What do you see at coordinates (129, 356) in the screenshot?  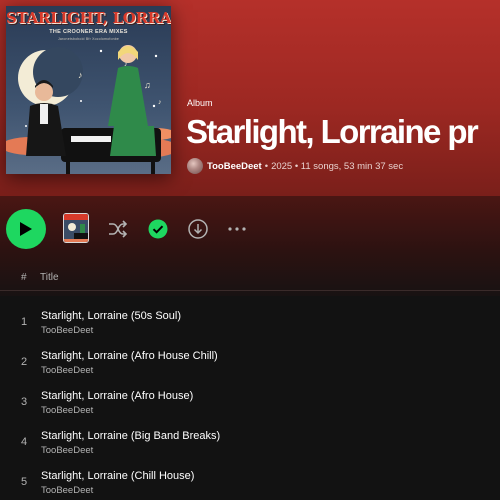 I see `track-title: Starlight, Lorraine (Afro House Chill)` at bounding box center [129, 356].